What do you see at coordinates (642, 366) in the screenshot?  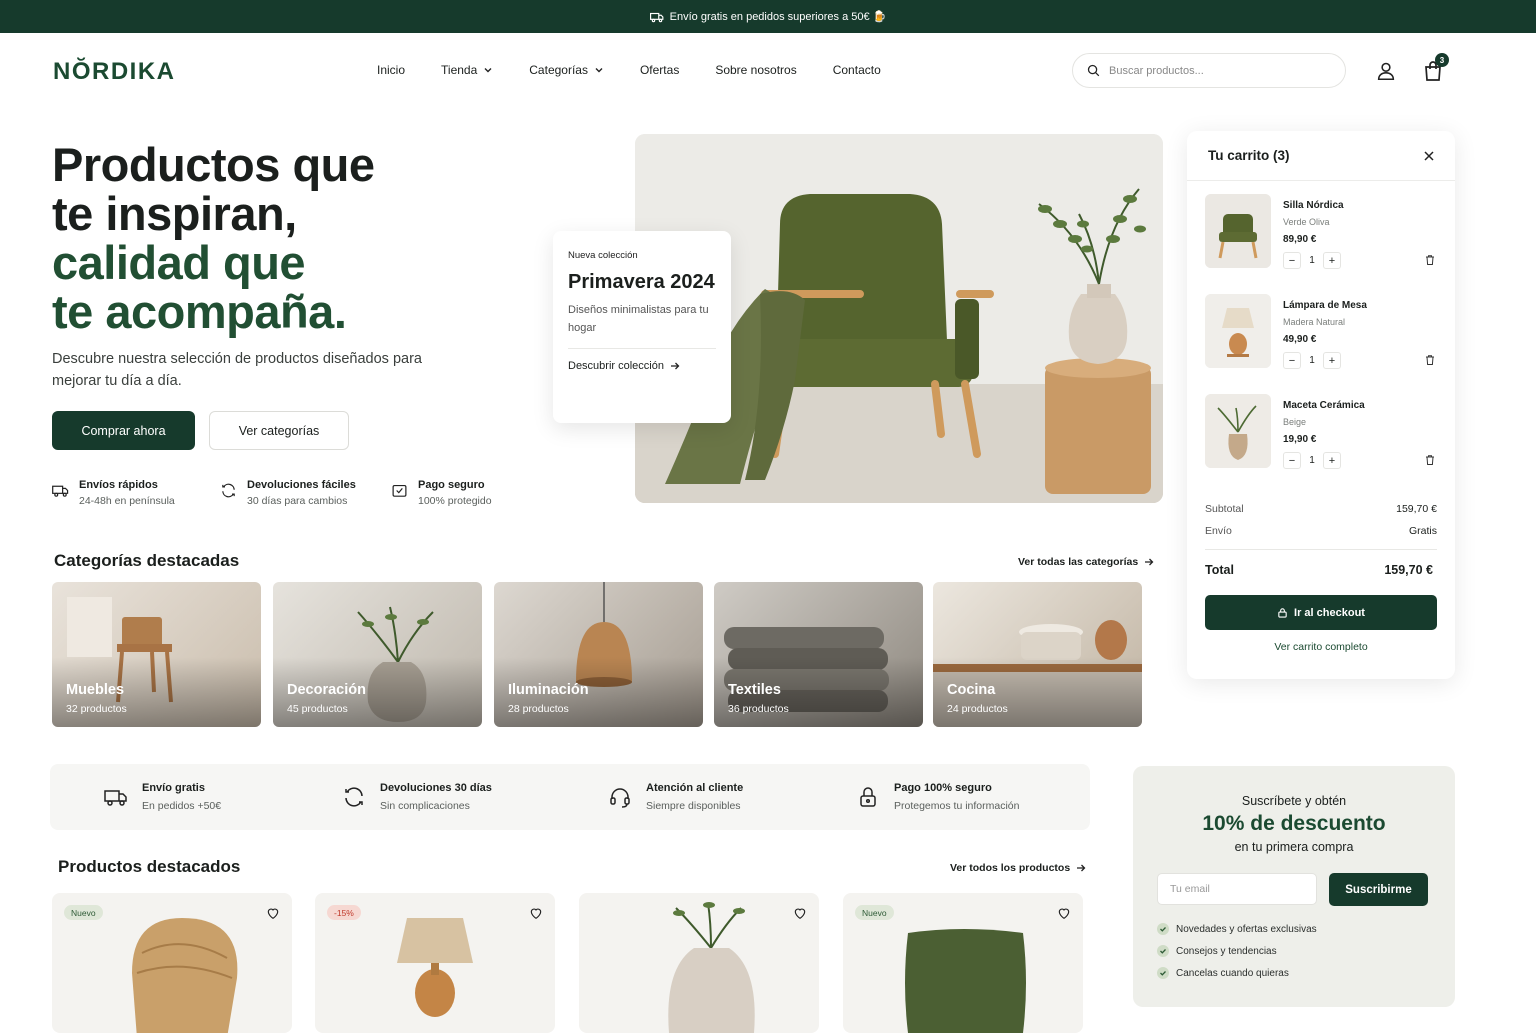 I see `discover-collection-link: Descubrir colección` at bounding box center [642, 366].